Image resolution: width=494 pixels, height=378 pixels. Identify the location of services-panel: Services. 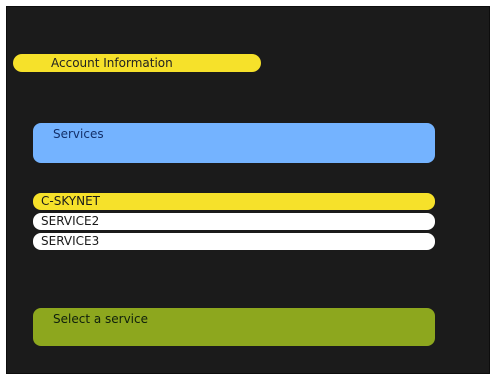
(234, 143).